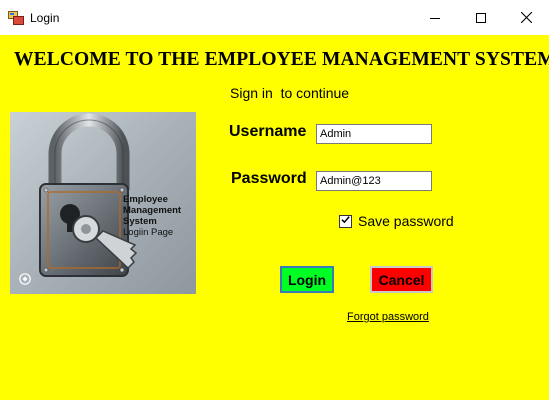  Describe the element at coordinates (388, 317) in the screenshot. I see `forgot-password-link: Forgot password` at that location.